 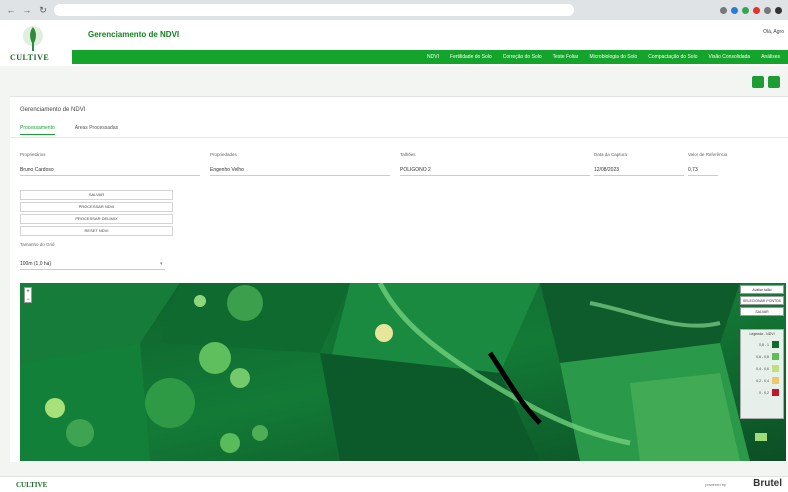 I want to click on menu-item: Visão Consolidada, so click(x=729, y=57).